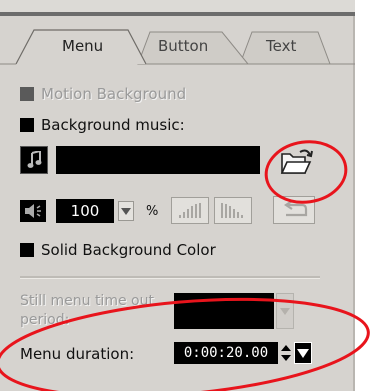  Describe the element at coordinates (27, 125) in the screenshot. I see `background-music-checkbox` at that location.